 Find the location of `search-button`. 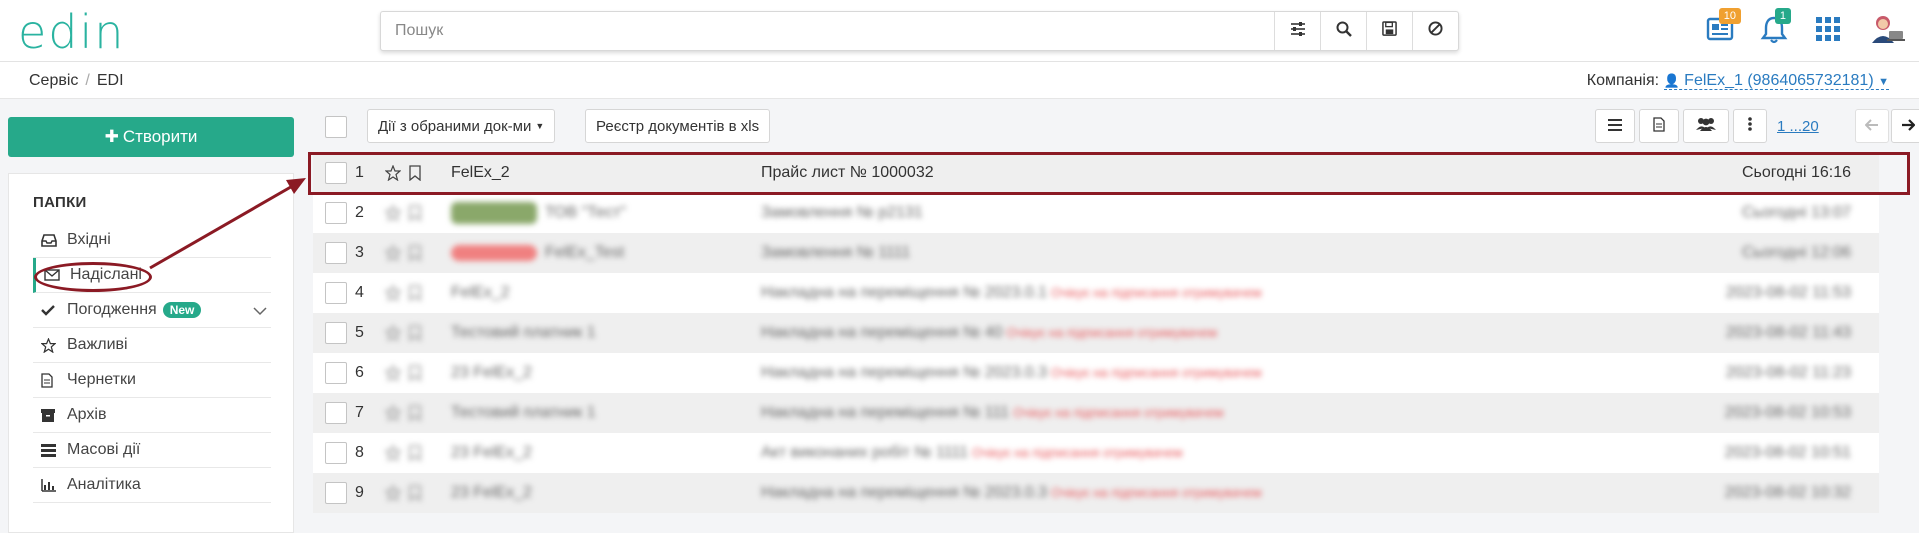

search-button is located at coordinates (1343, 31).